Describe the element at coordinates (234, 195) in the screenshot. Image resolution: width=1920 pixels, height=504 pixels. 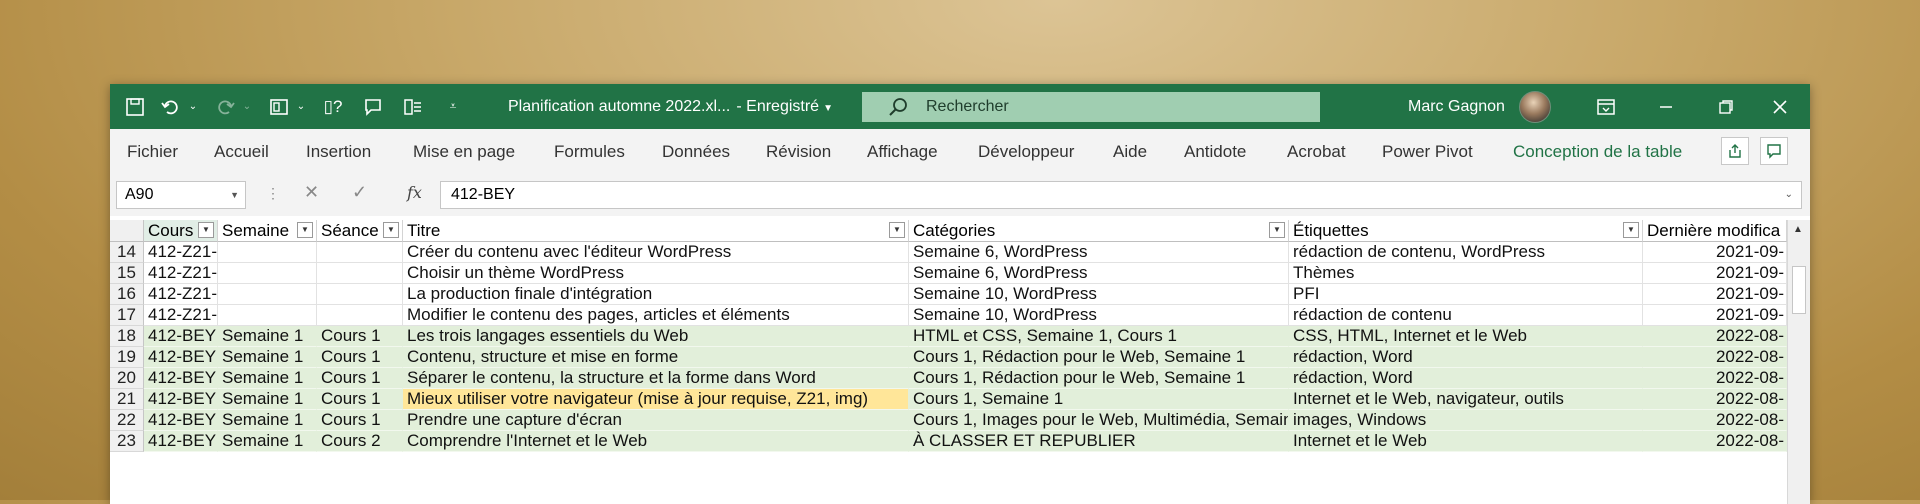
I see `chevron-down-icon: ▼` at that location.